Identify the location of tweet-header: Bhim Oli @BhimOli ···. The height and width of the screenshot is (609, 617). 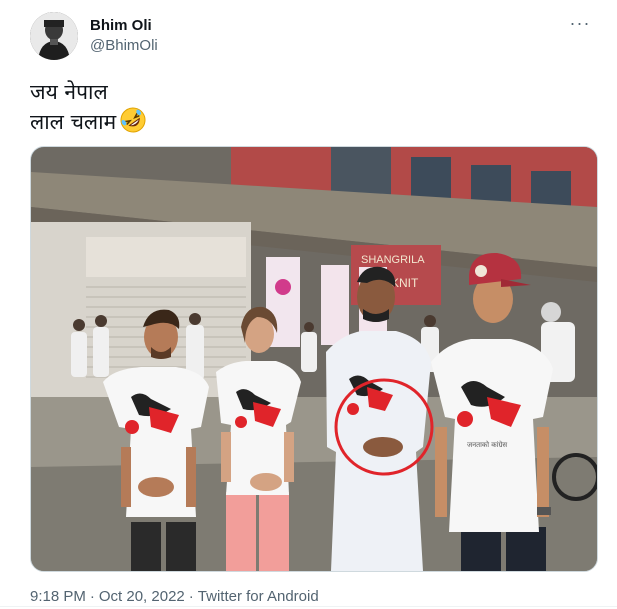
(315, 37).